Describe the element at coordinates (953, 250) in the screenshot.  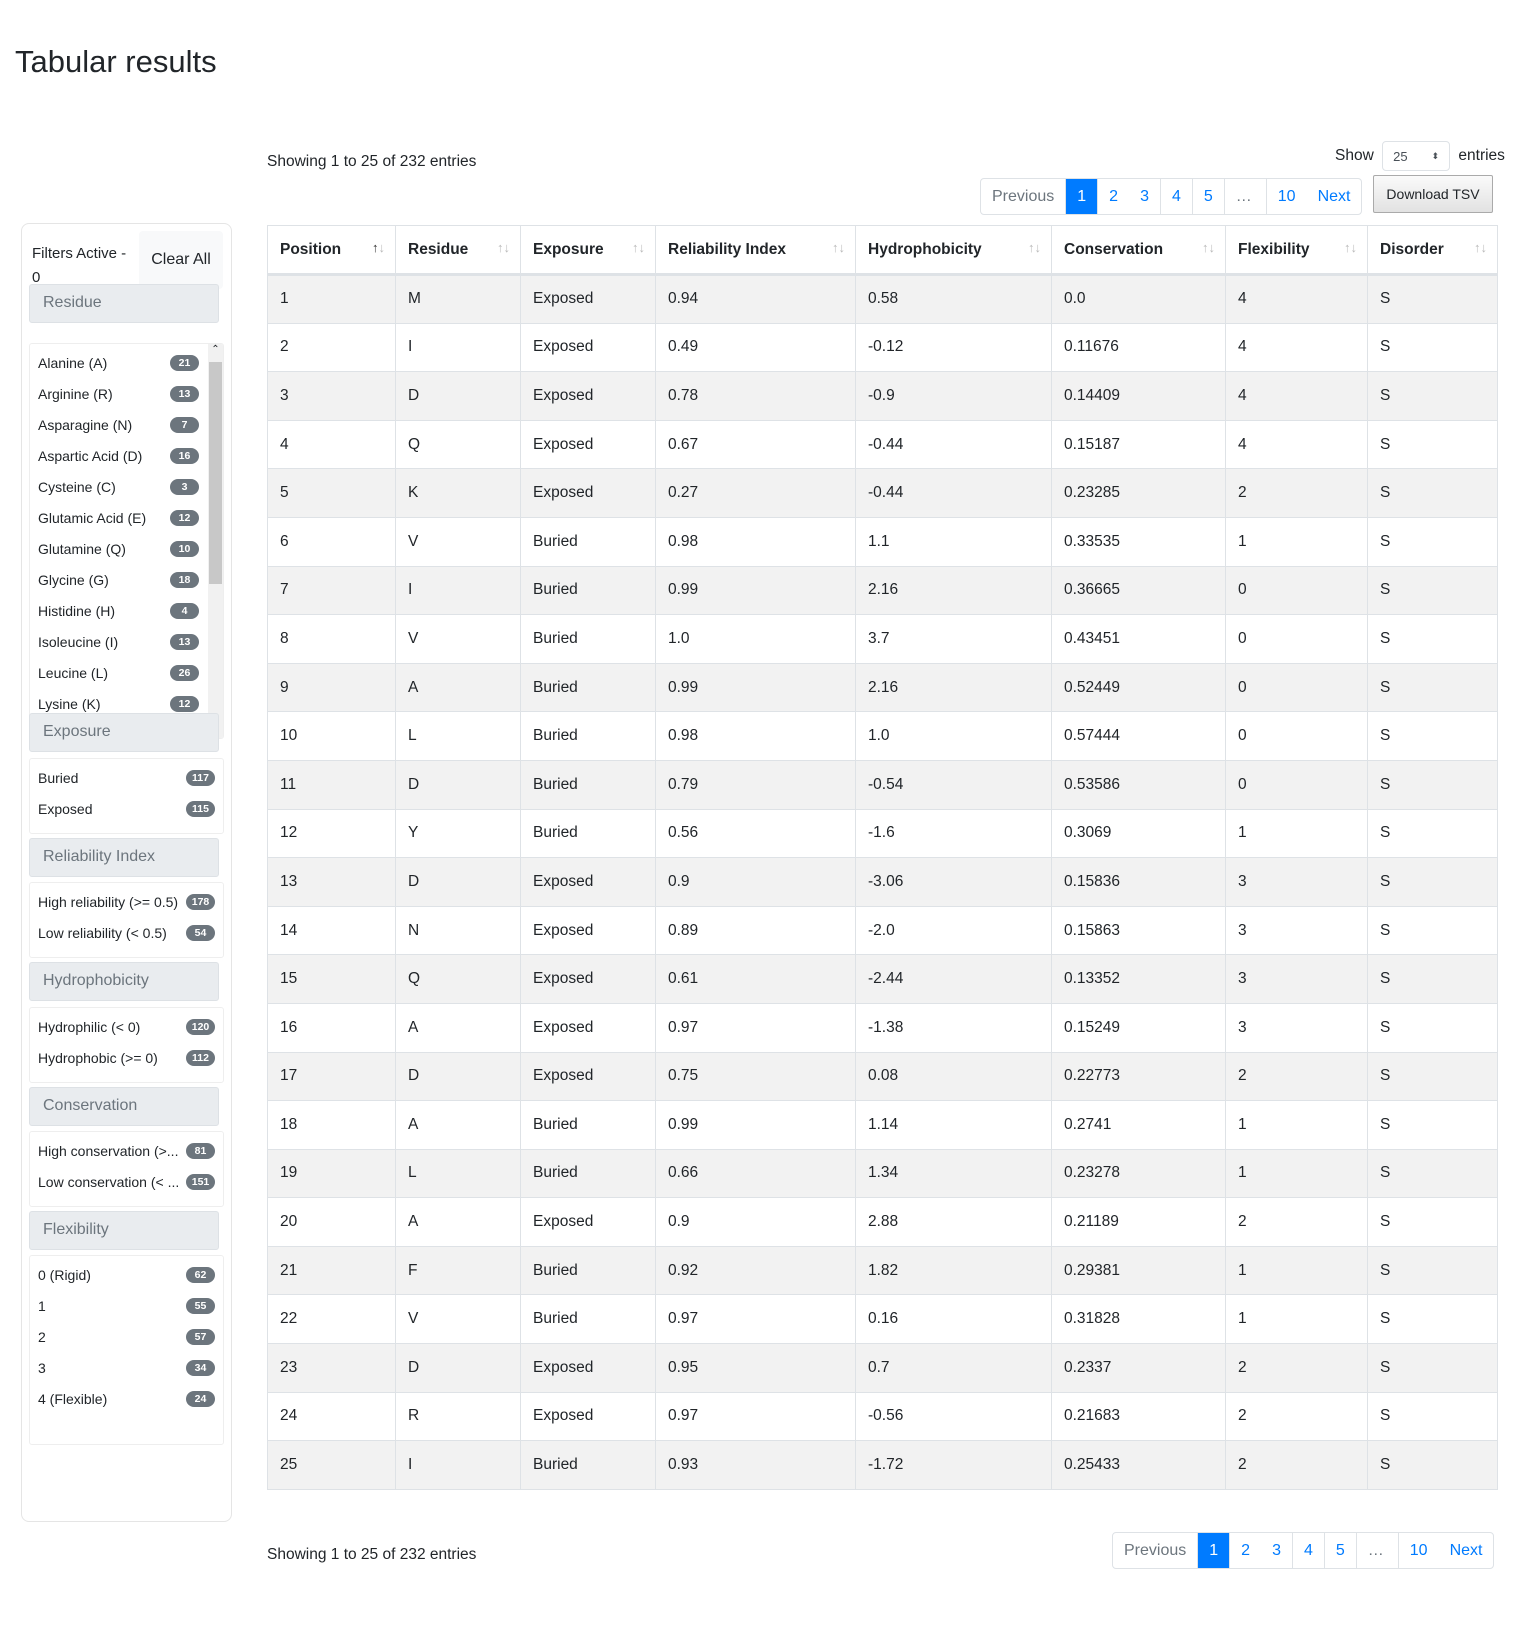
I see `column-header-hydrophobicity: Hydrophobicity ↑↓` at that location.